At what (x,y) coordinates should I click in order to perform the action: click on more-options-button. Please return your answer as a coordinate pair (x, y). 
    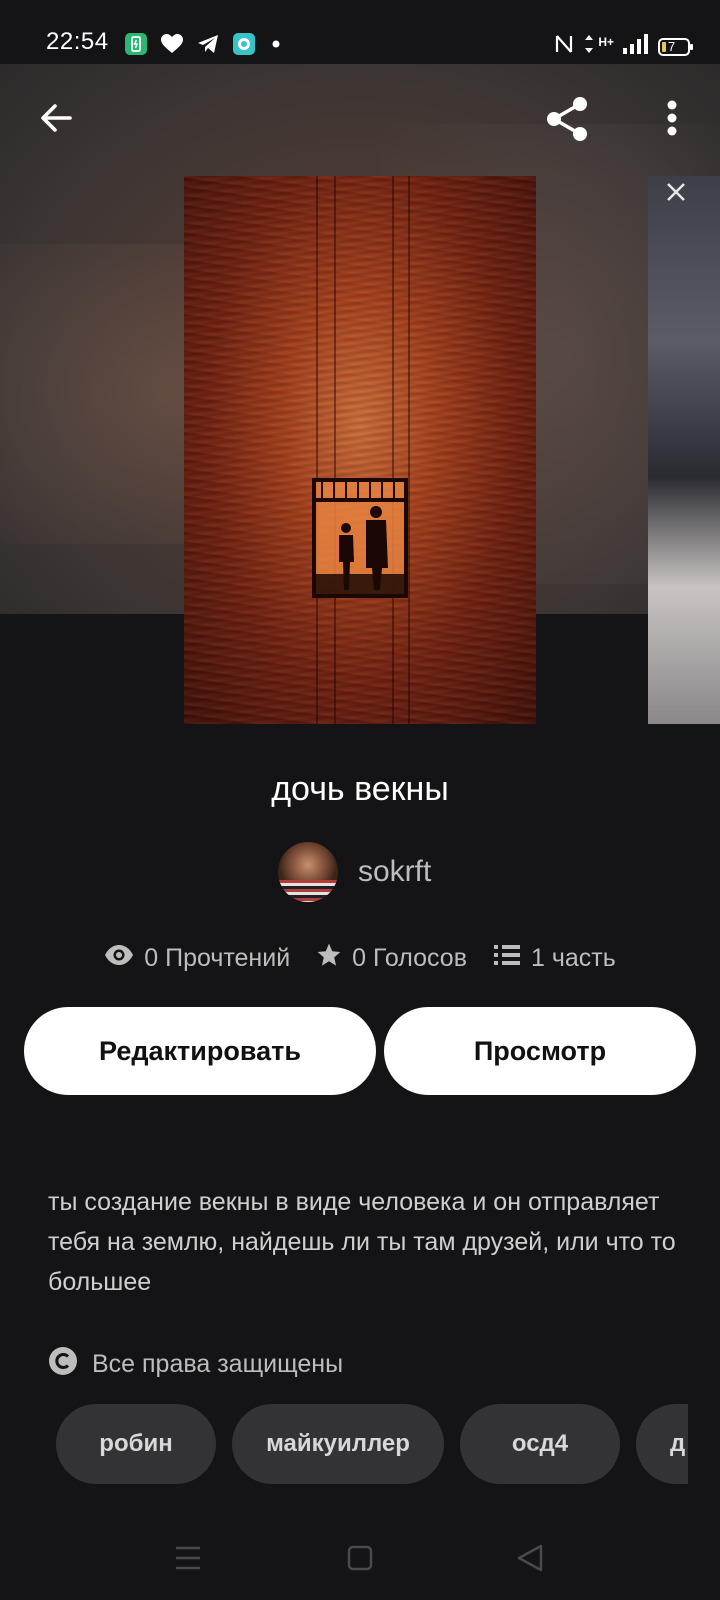
    Looking at the image, I should click on (672, 120).